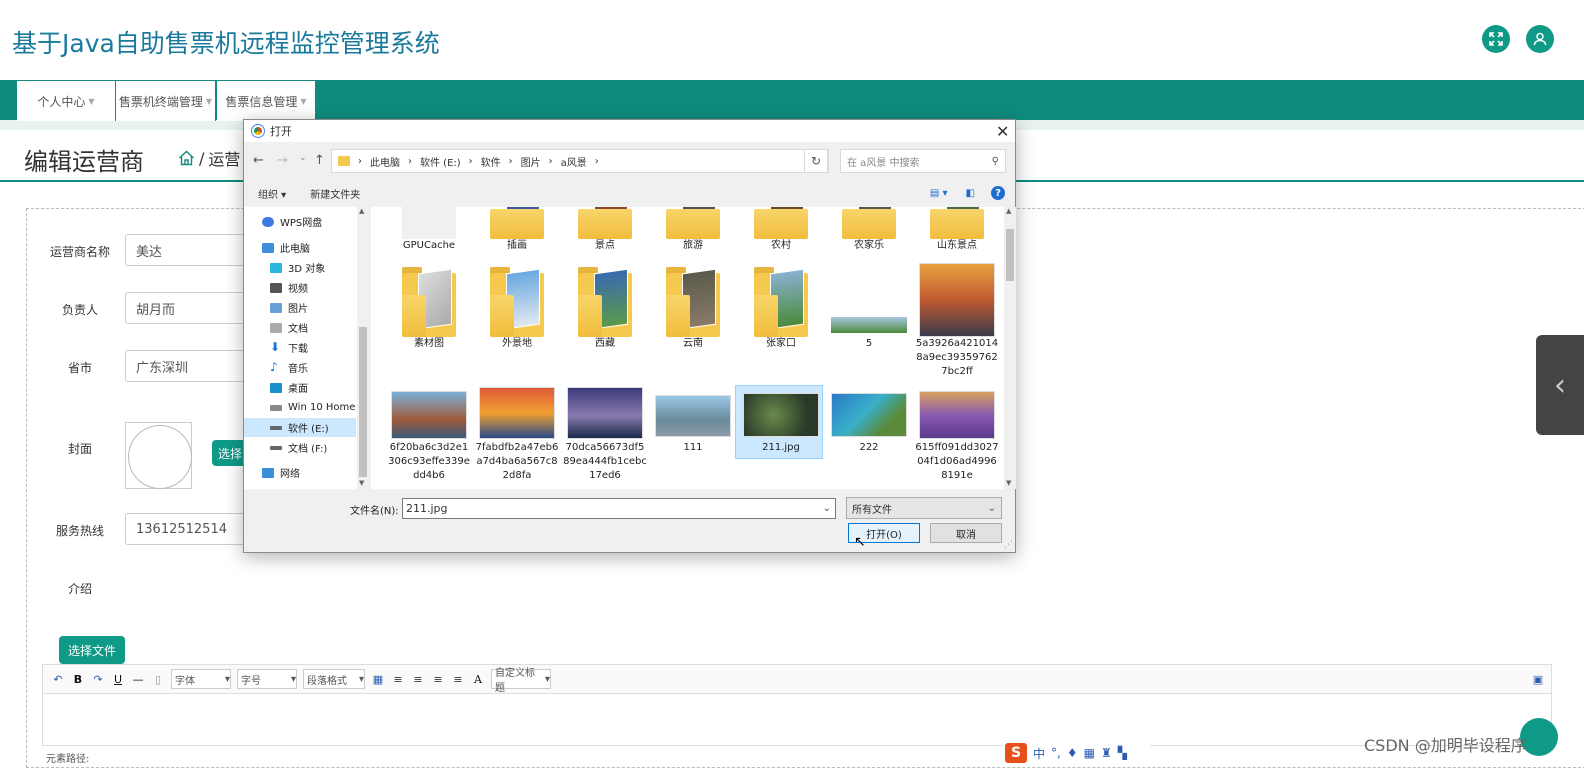 The height and width of the screenshot is (770, 1584). I want to click on image-item: 111, so click(693, 425).